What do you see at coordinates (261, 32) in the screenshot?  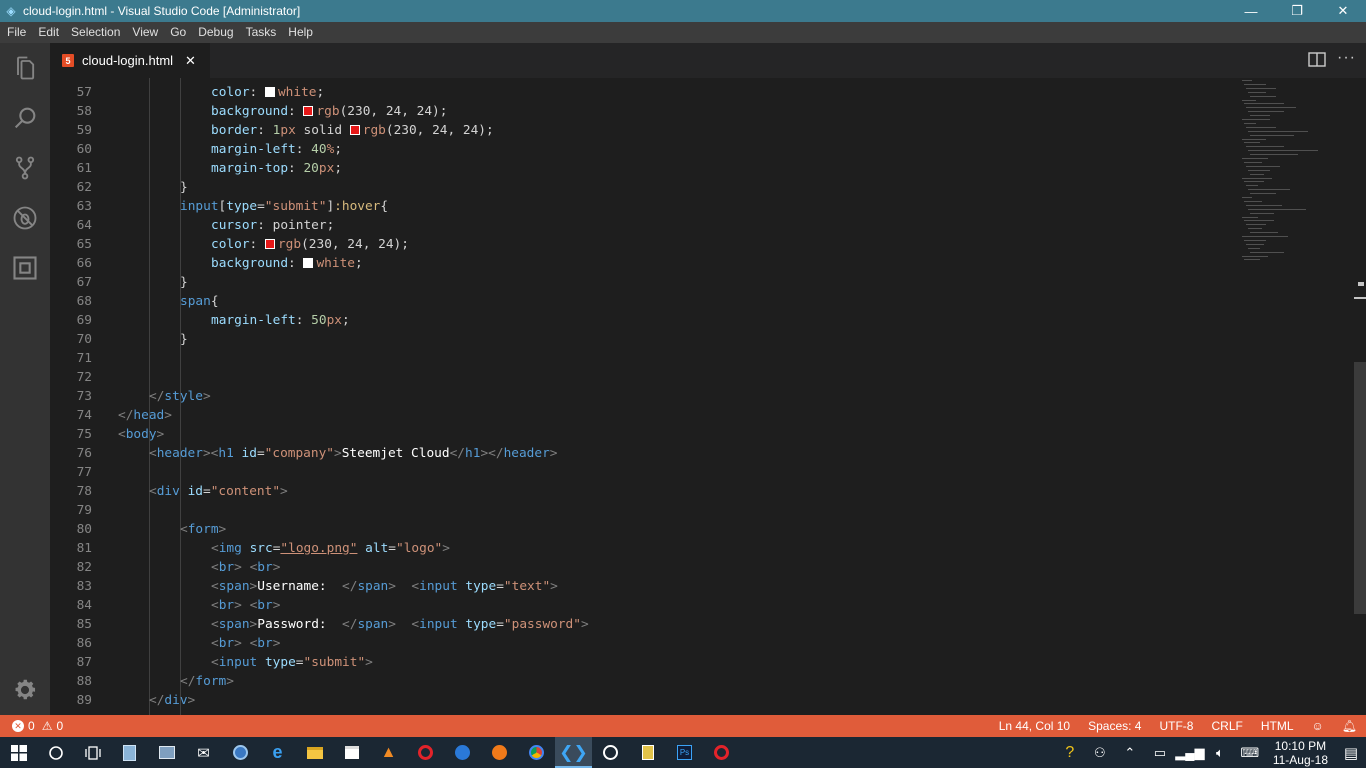 I see `menu-tasks: Tasks` at bounding box center [261, 32].